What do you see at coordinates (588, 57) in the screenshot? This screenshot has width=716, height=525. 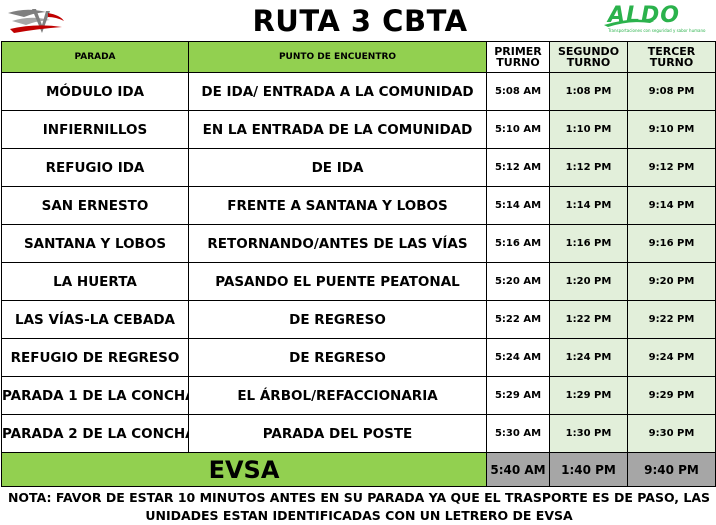 I see `col-header-segundo-turno: SEGUNDO TURNO` at bounding box center [588, 57].